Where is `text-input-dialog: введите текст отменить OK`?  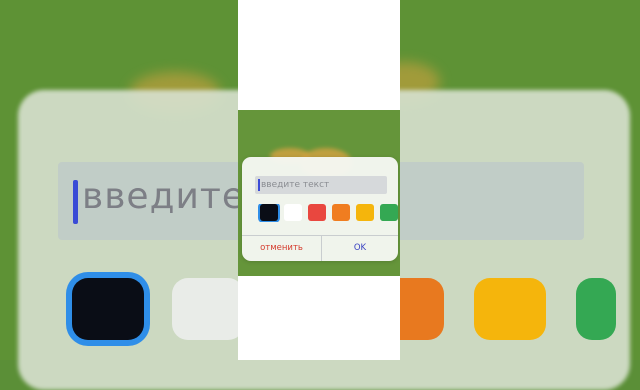
text-input-dialog: введите текст отменить OK is located at coordinates (320, 209).